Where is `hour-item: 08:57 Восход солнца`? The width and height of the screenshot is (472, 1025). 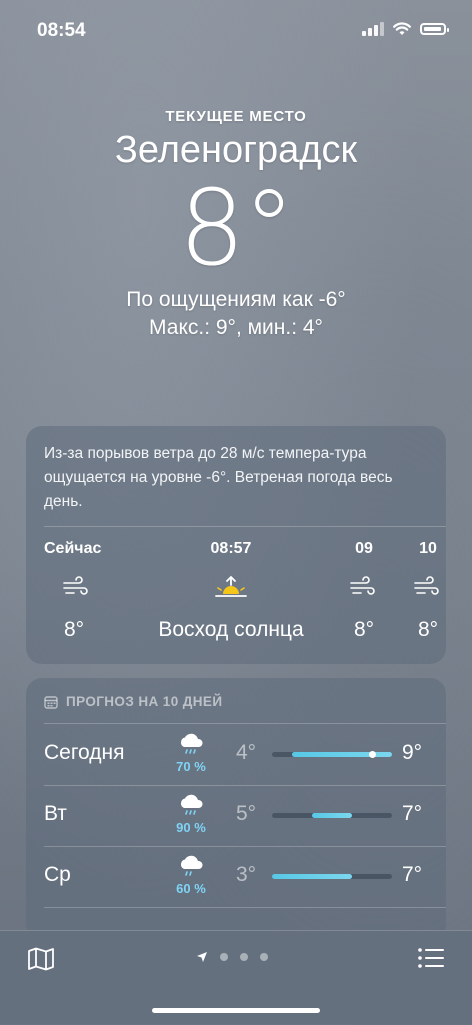 hour-item: 08:57 Восход солнца is located at coordinates (231, 591).